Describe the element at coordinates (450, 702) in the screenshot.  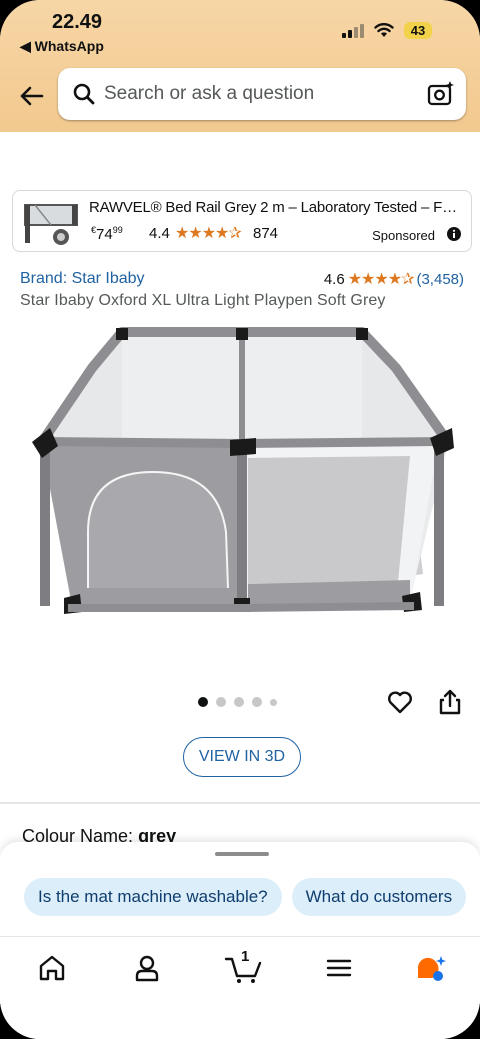
I see `share-icon` at that location.